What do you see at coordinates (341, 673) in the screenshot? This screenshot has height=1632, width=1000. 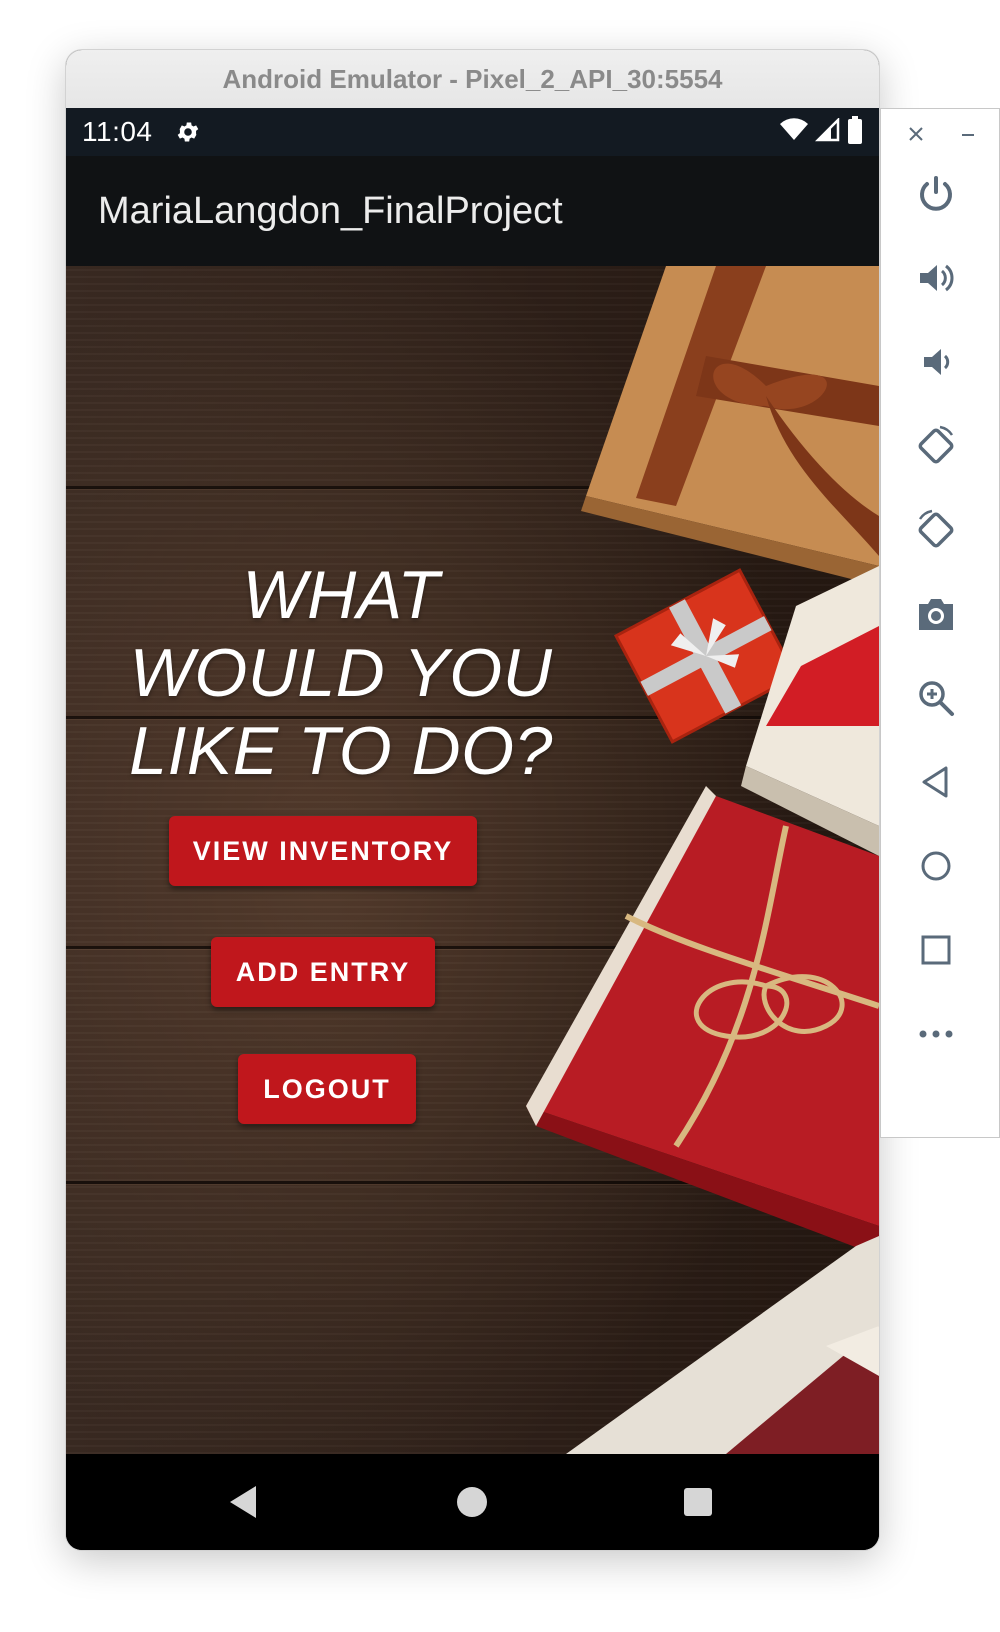 I see `prompt-heading: WHAT WOULD YOU LIKE TO DO?` at bounding box center [341, 673].